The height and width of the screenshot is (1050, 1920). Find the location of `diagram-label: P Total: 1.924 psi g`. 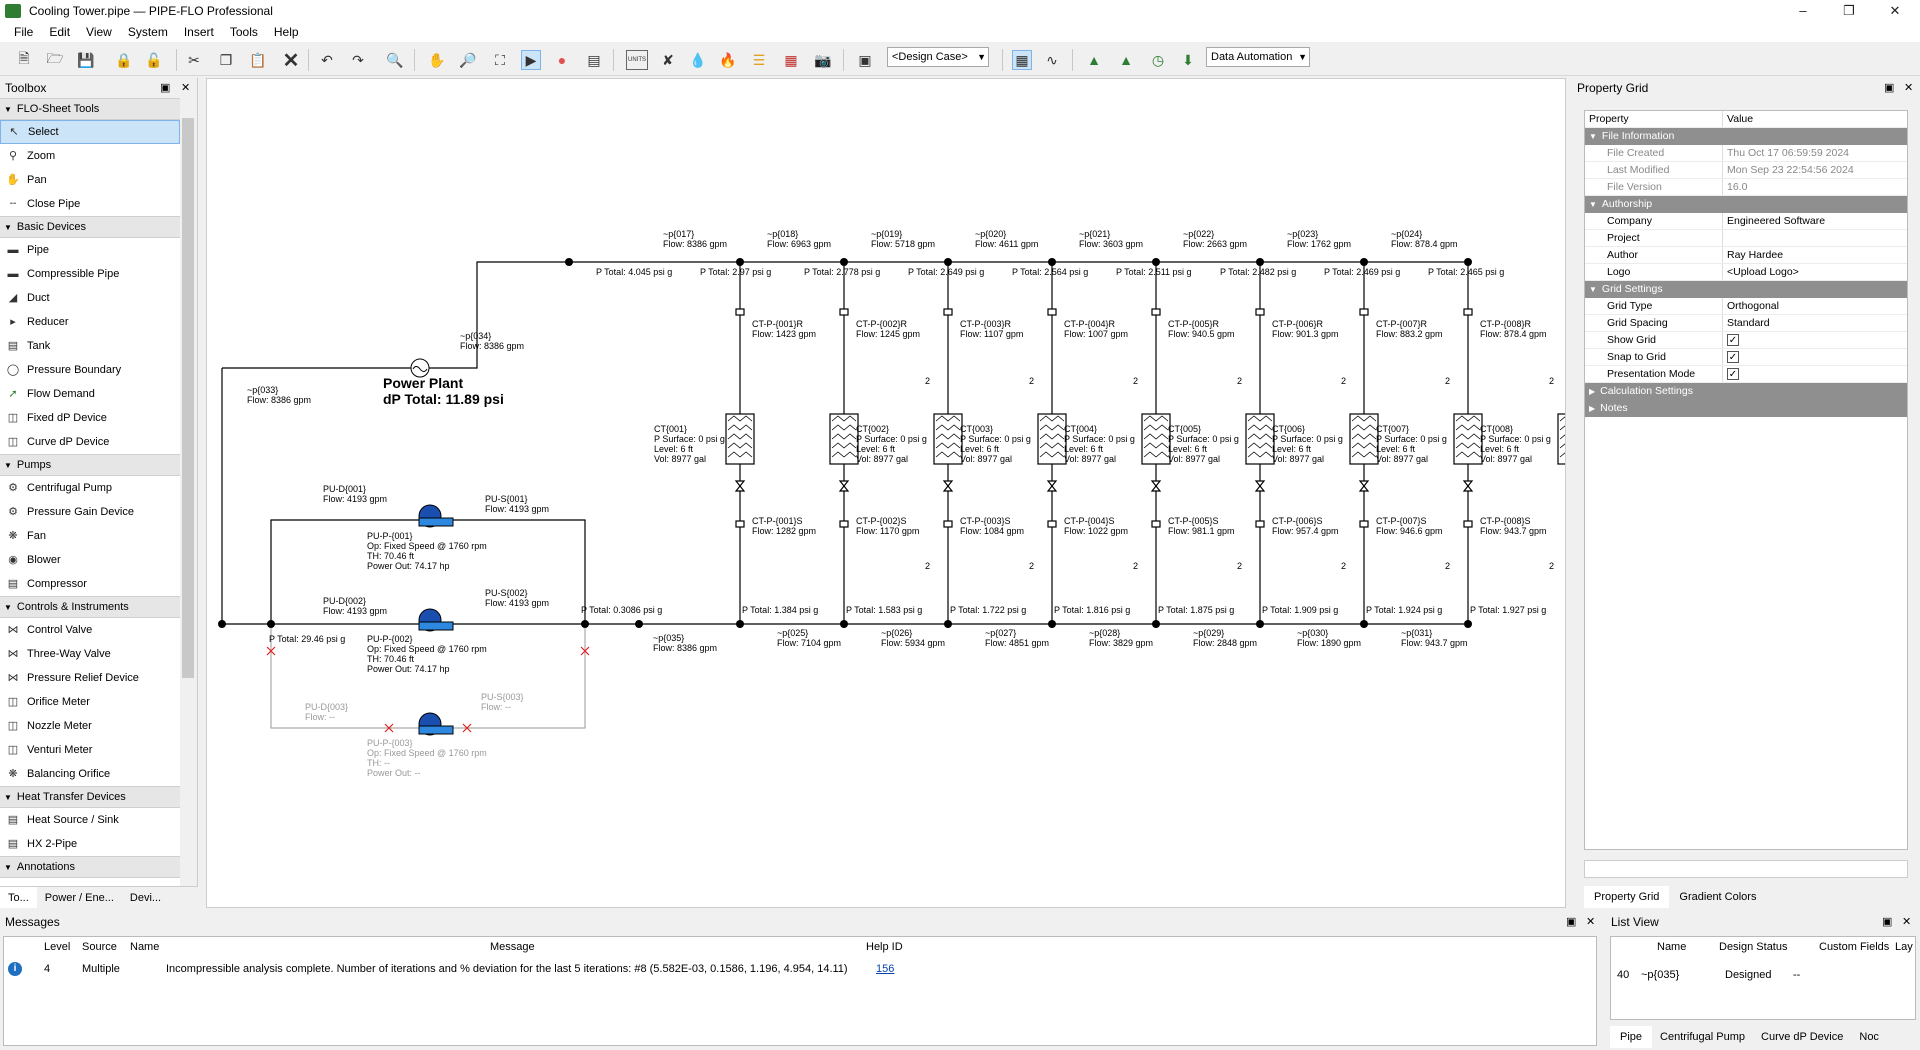

diagram-label: P Total: 1.924 psi g is located at coordinates (1404, 610).